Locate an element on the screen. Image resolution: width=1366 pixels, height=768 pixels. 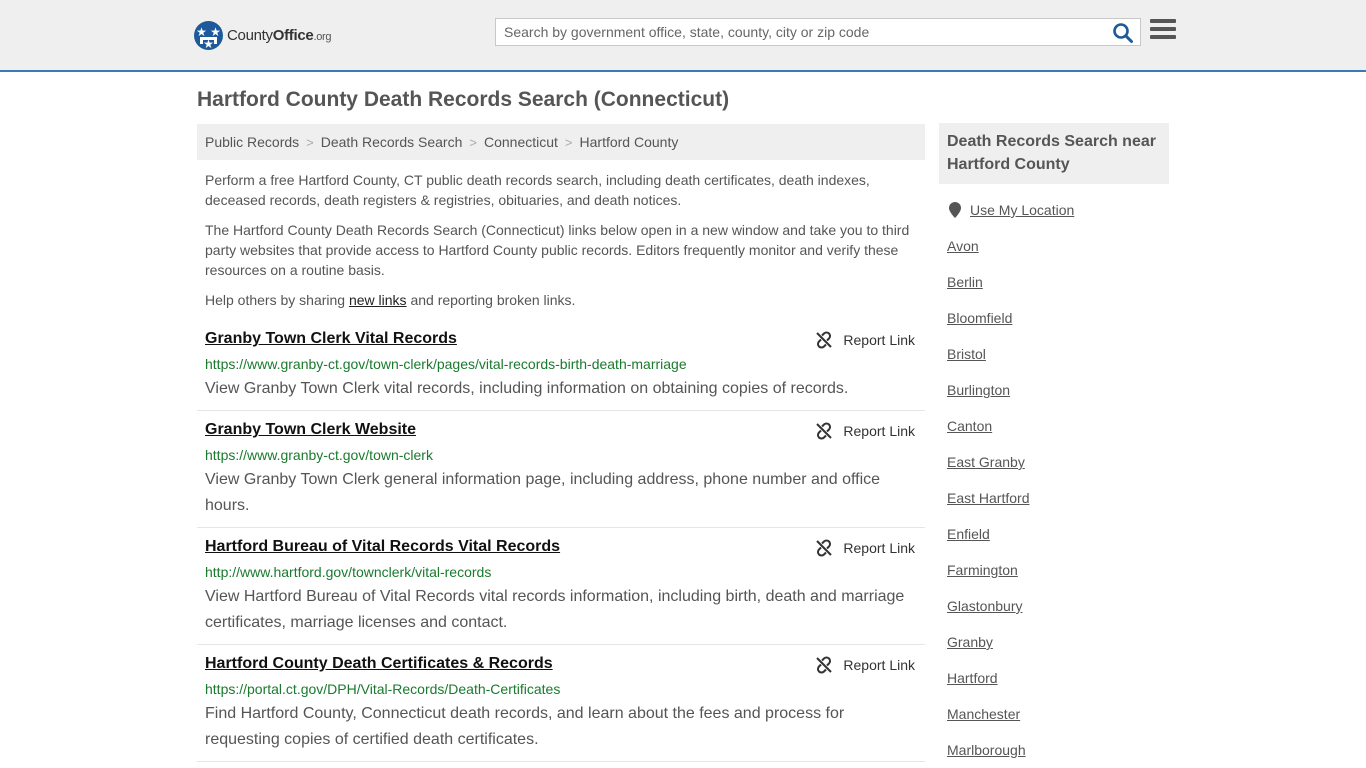
logo-brand-tld: .org is located at coordinates (322, 36).